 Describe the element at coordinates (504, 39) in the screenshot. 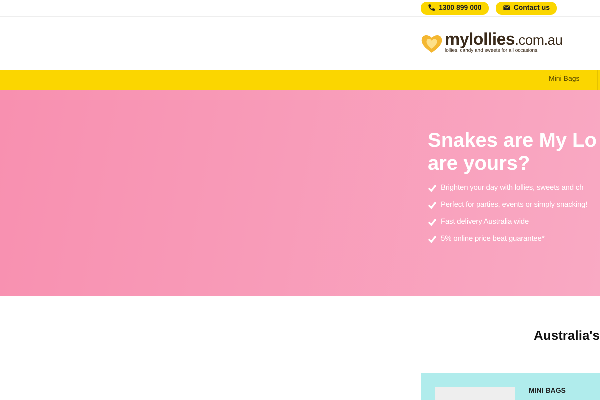

I see `logo-wordmark: mylollies.com.au` at that location.